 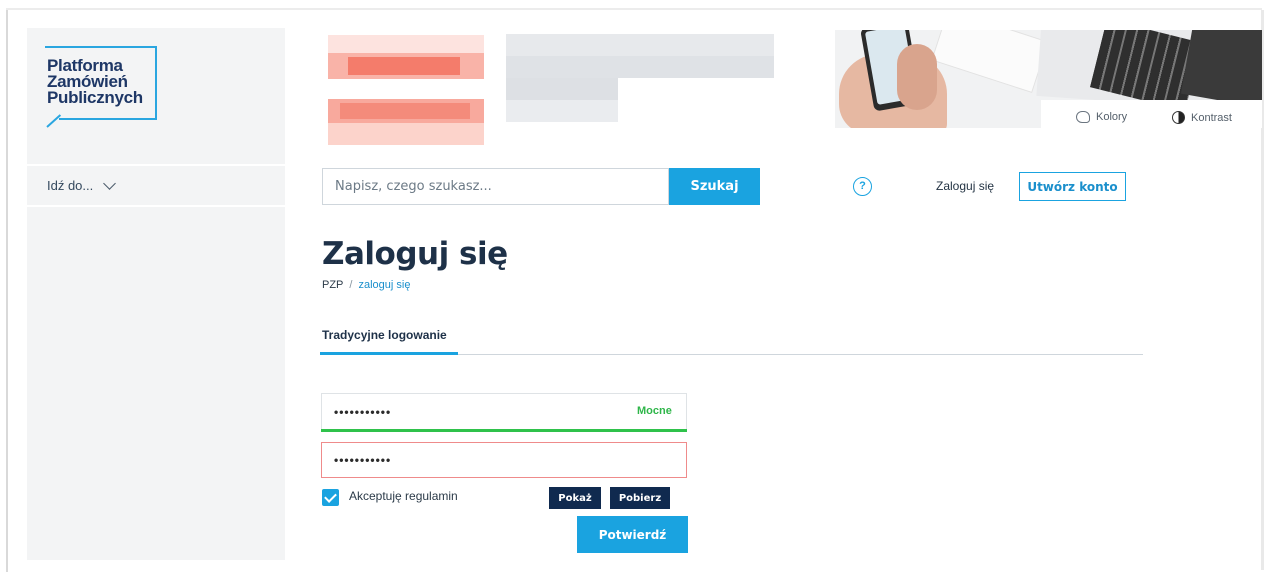 What do you see at coordinates (406, 90) in the screenshot?
I see `redacted-title-block` at bounding box center [406, 90].